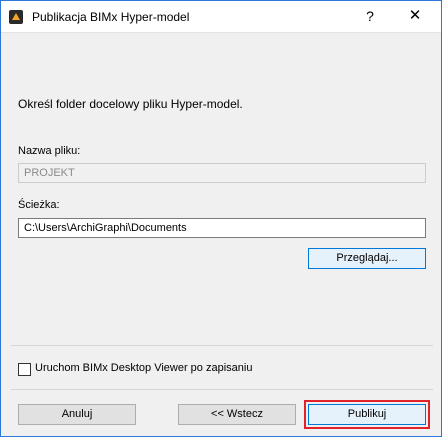  I want to click on path-label: Ścieżka:, so click(39, 205).